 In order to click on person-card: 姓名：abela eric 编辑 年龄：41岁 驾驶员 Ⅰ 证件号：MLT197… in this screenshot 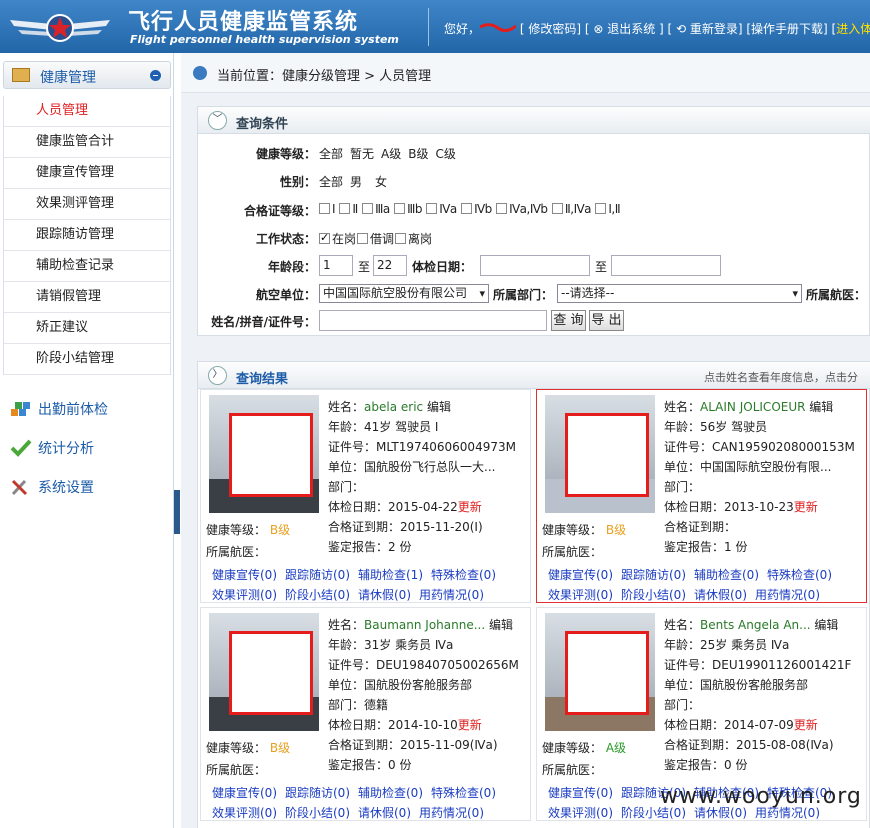, I will do `click(365, 496)`.